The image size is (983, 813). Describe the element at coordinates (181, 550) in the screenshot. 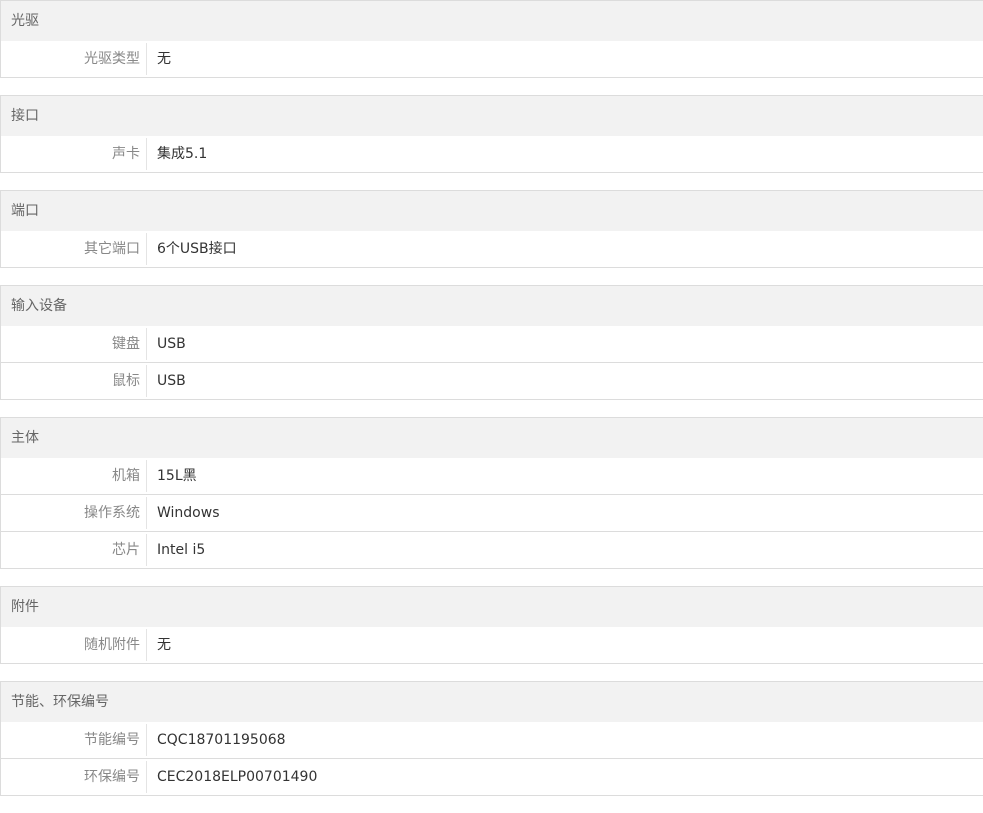

I see `spec-value: Intel i5` at that location.